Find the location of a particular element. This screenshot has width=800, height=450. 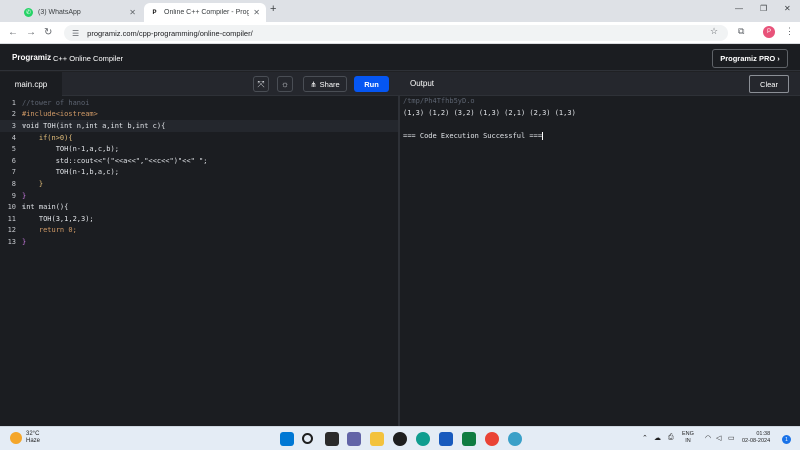

task-view-icon is located at coordinates (332, 439).